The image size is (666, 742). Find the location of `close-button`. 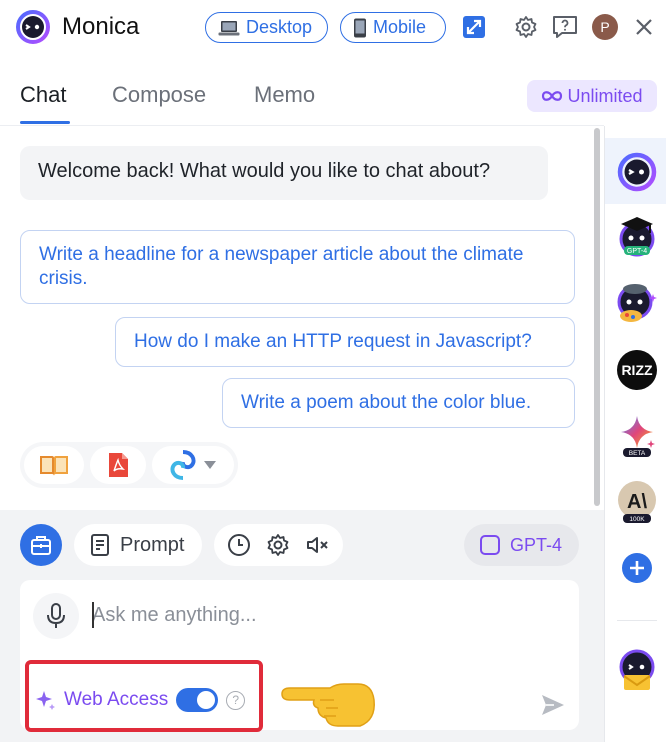

close-button is located at coordinates (644, 27).